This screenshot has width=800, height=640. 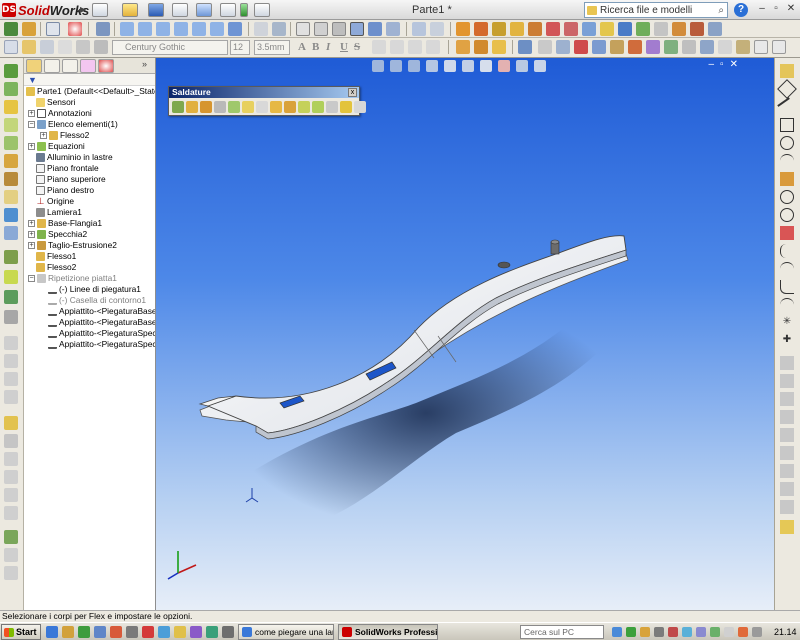 What do you see at coordinates (787, 435) in the screenshot?
I see `mirror-entities-icon` at bounding box center [787, 435].